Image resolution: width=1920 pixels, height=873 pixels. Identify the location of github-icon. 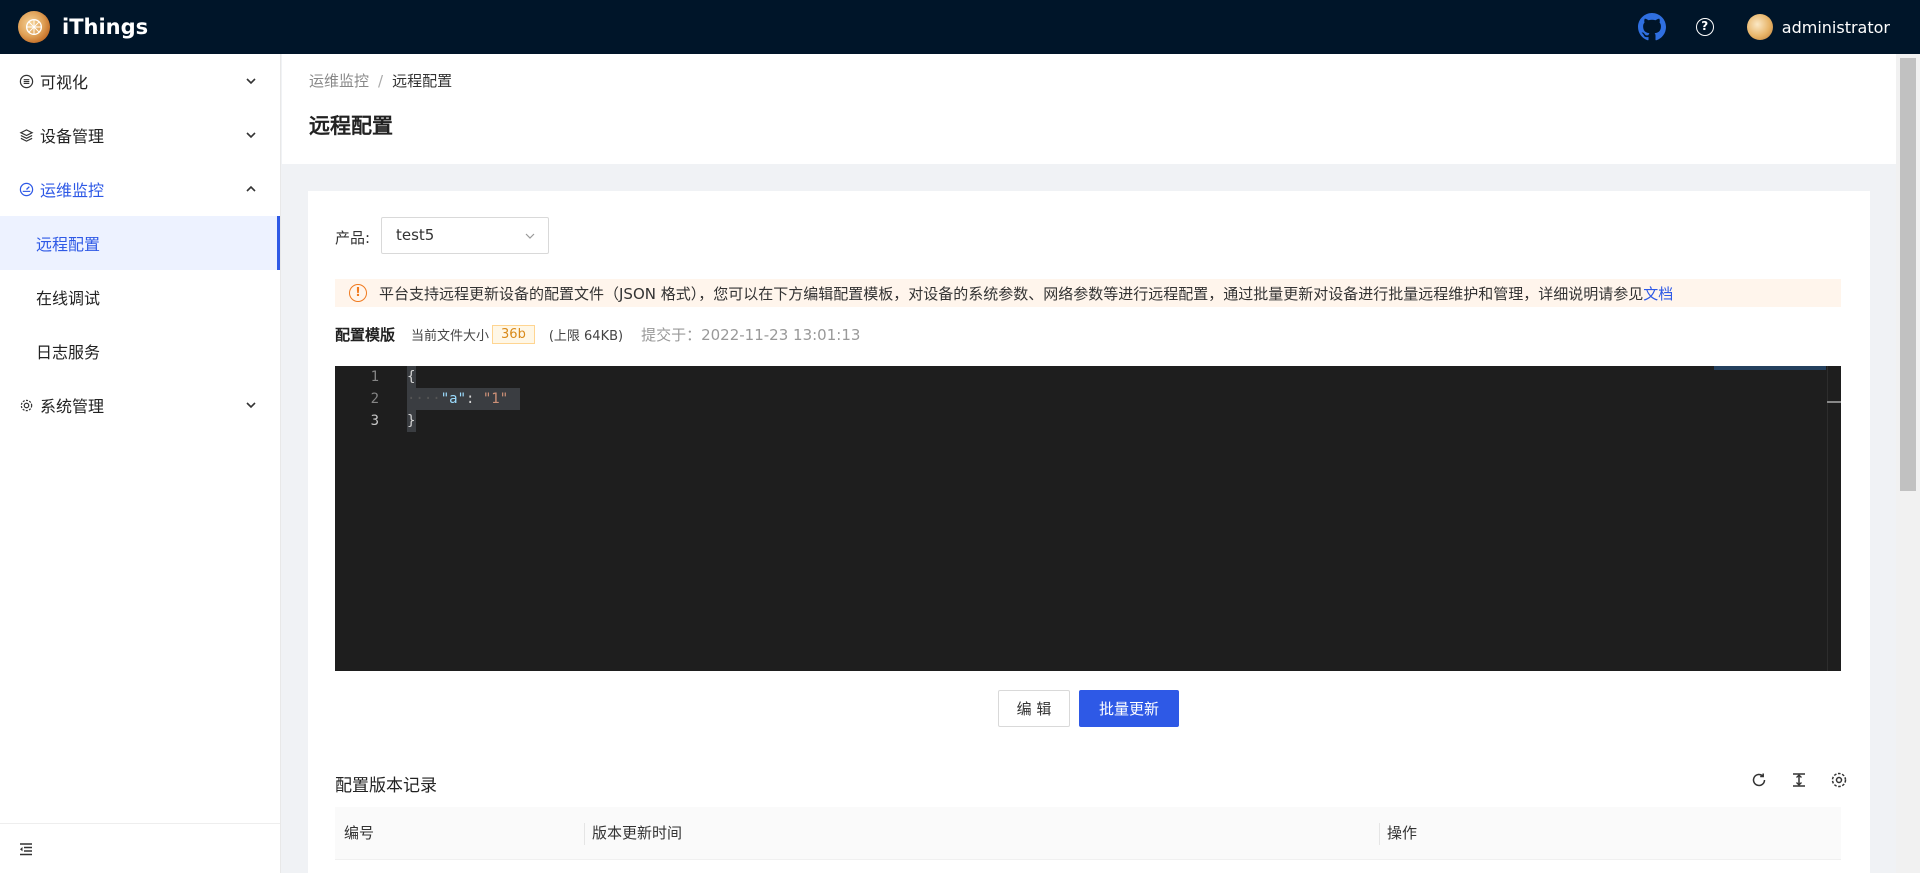
(1651, 27).